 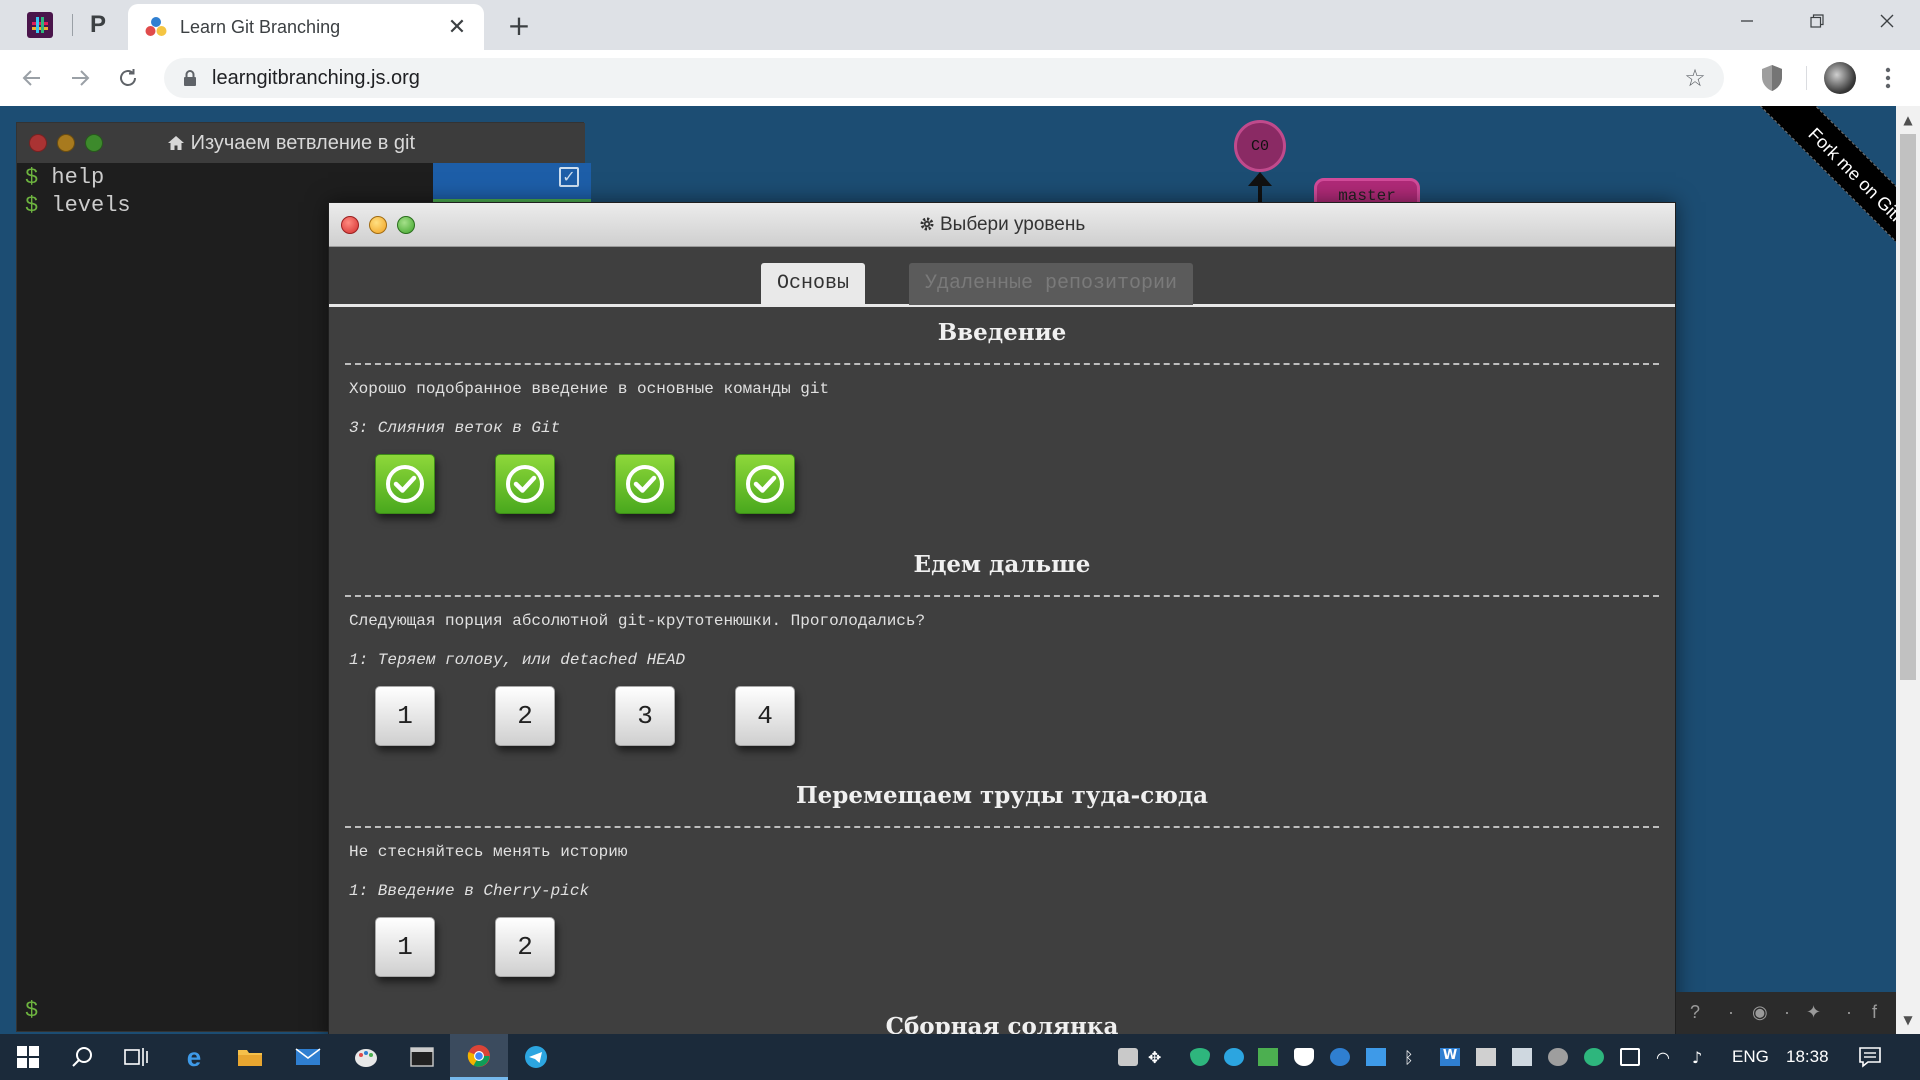 I want to click on defender-icon, so click(x=1304, y=1057).